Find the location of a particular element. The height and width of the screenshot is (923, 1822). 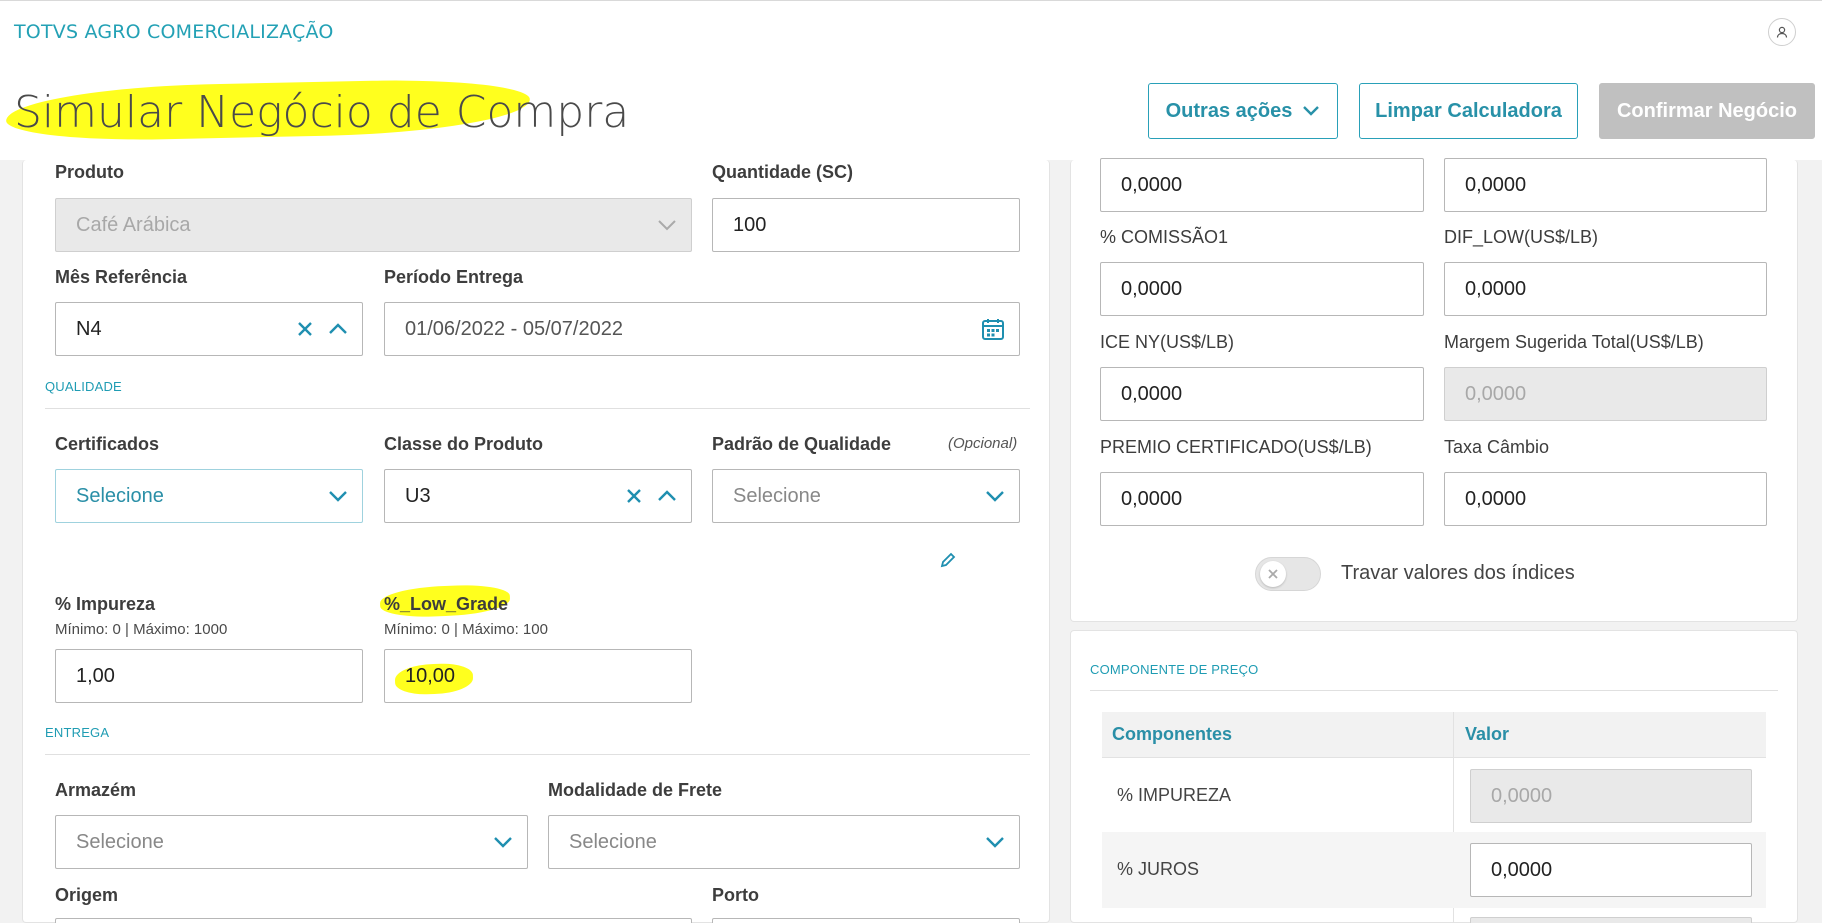

confirm-deal-label: Confirmar Negócio is located at coordinates (1707, 110).